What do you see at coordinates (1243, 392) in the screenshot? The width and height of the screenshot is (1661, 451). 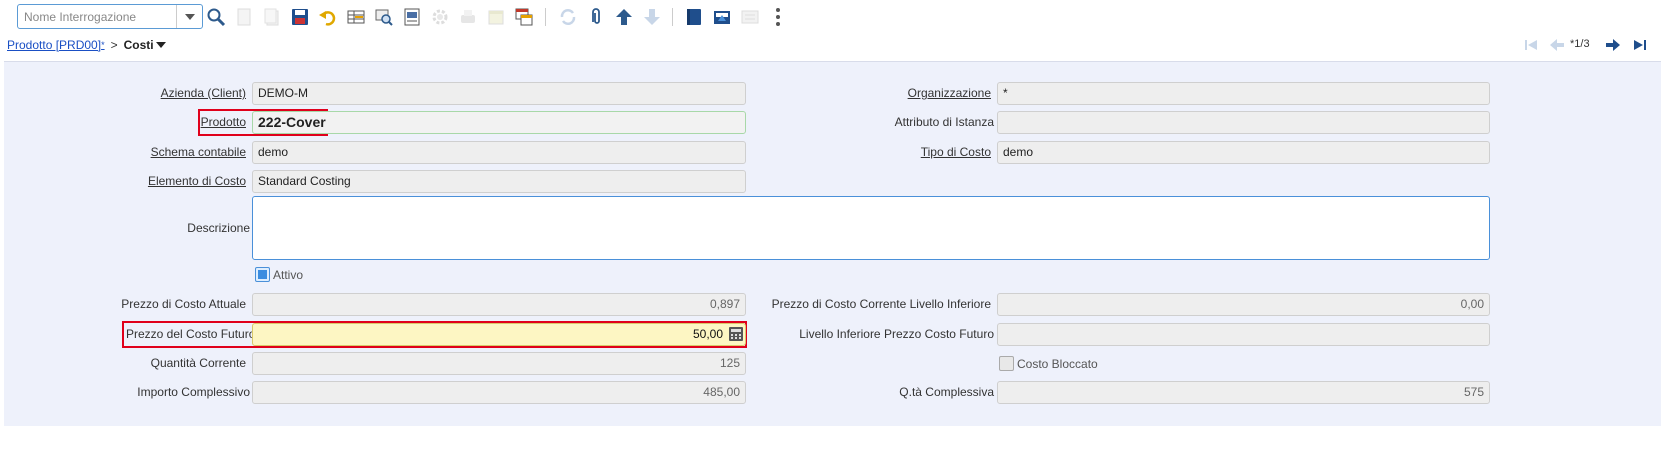 I see `total-quantity-field: 575` at bounding box center [1243, 392].